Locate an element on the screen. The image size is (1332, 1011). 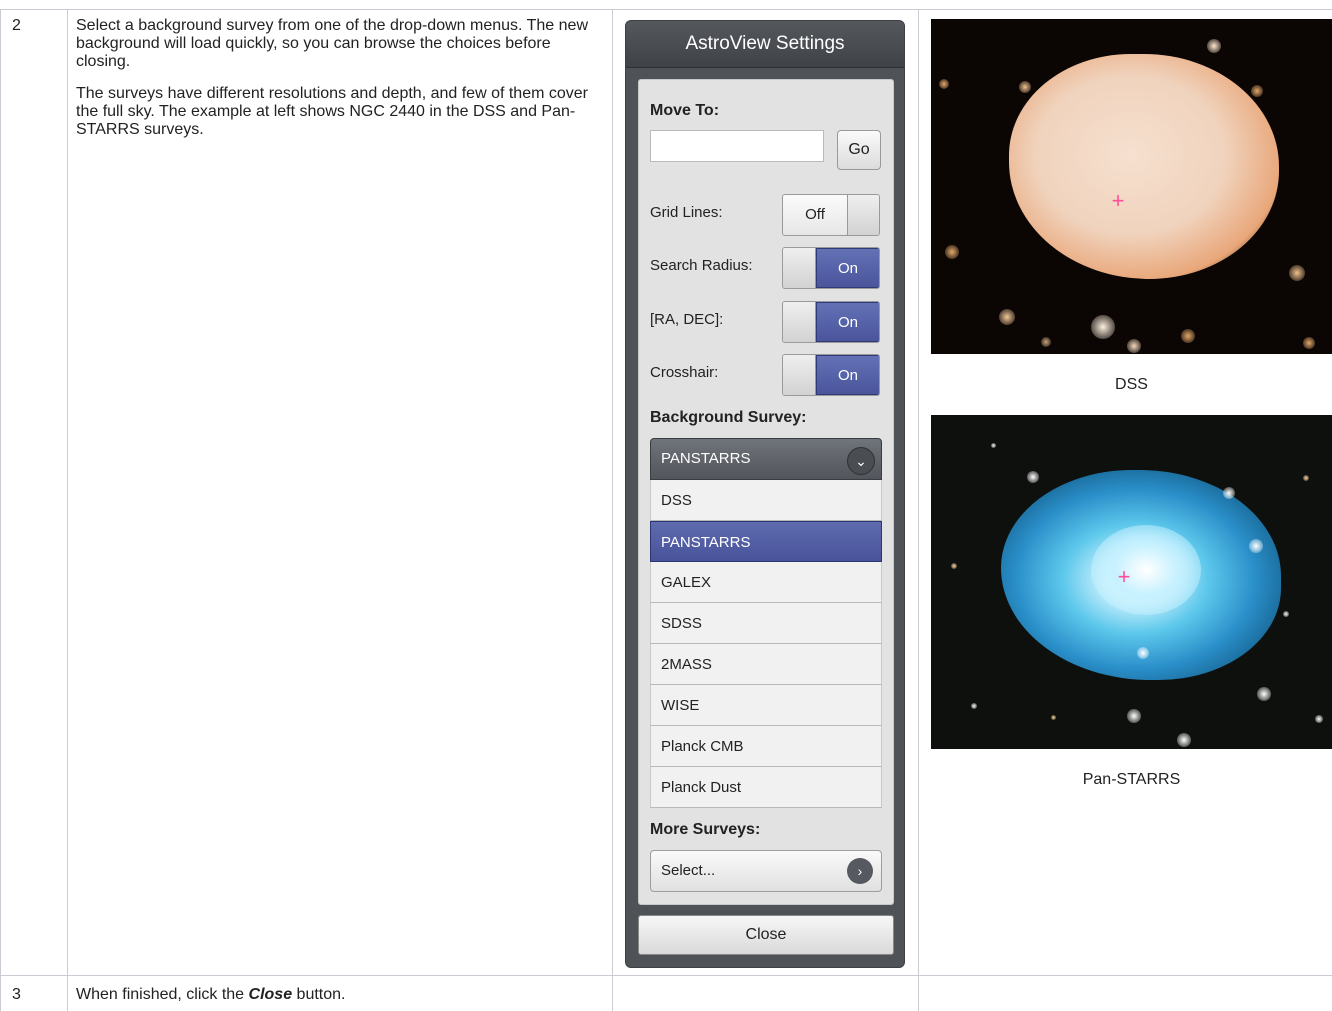
survey-option-panstarrs: PANSTARRS is located at coordinates (766, 541).